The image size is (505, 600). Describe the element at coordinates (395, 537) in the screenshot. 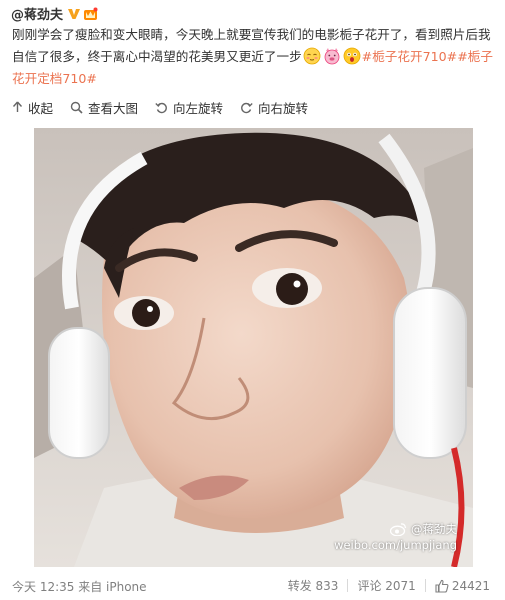

I see `weibo-watermark: @蒋劲夫 weibo.com/jumpjiang` at that location.